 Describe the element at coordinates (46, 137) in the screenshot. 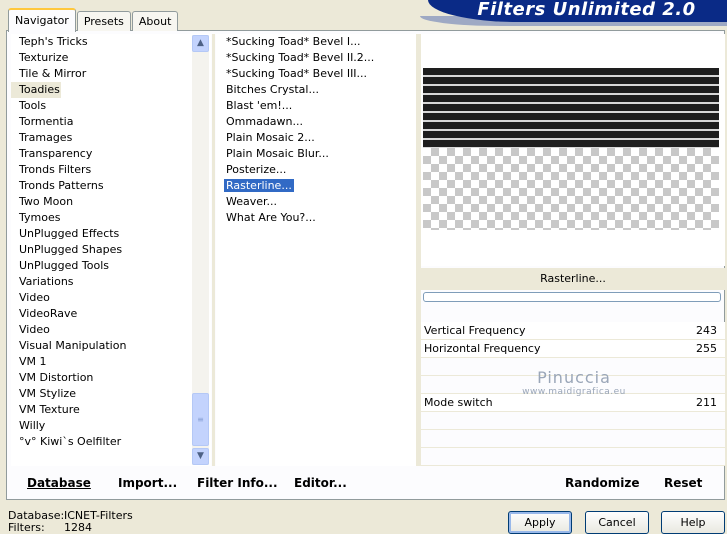

I see `category-label: Tramages` at that location.